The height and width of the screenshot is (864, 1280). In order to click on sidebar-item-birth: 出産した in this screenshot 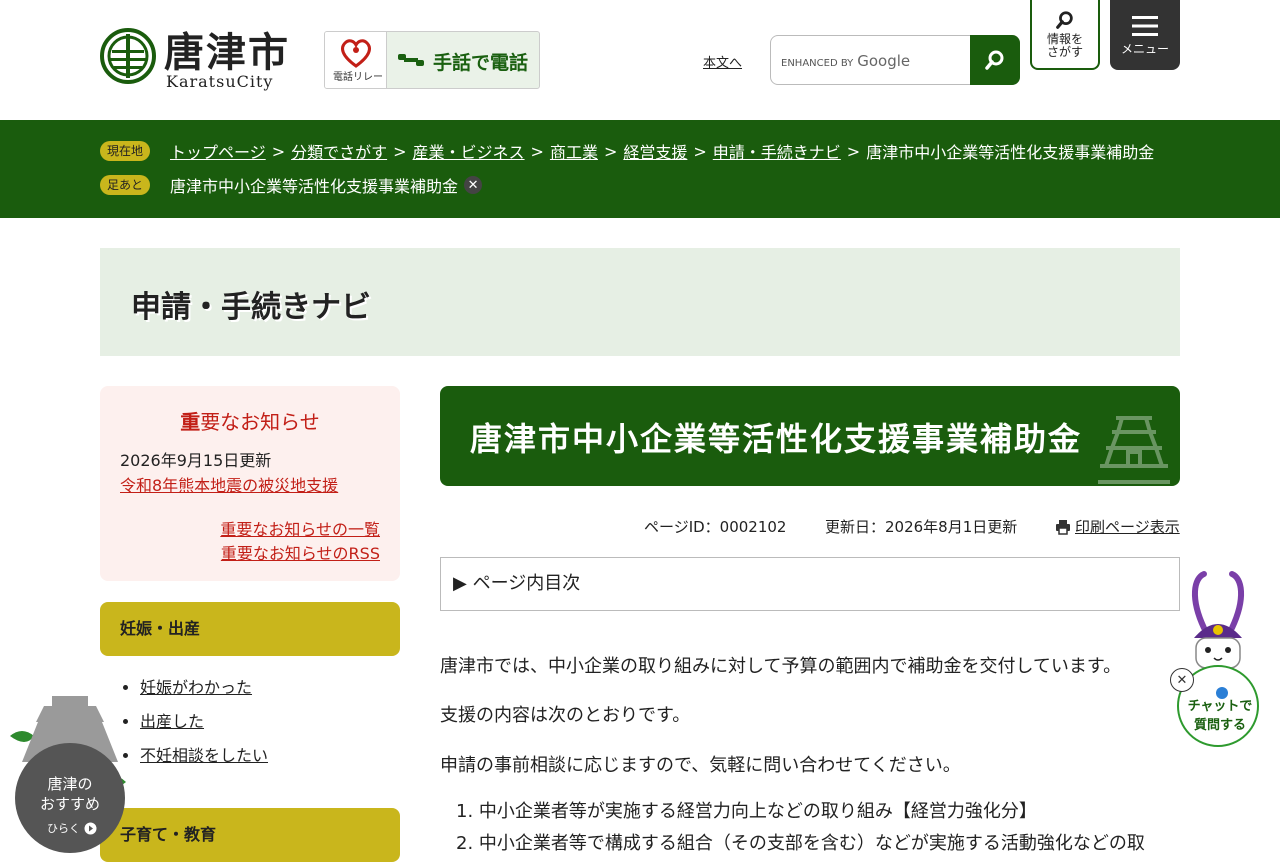, I will do `click(172, 721)`.